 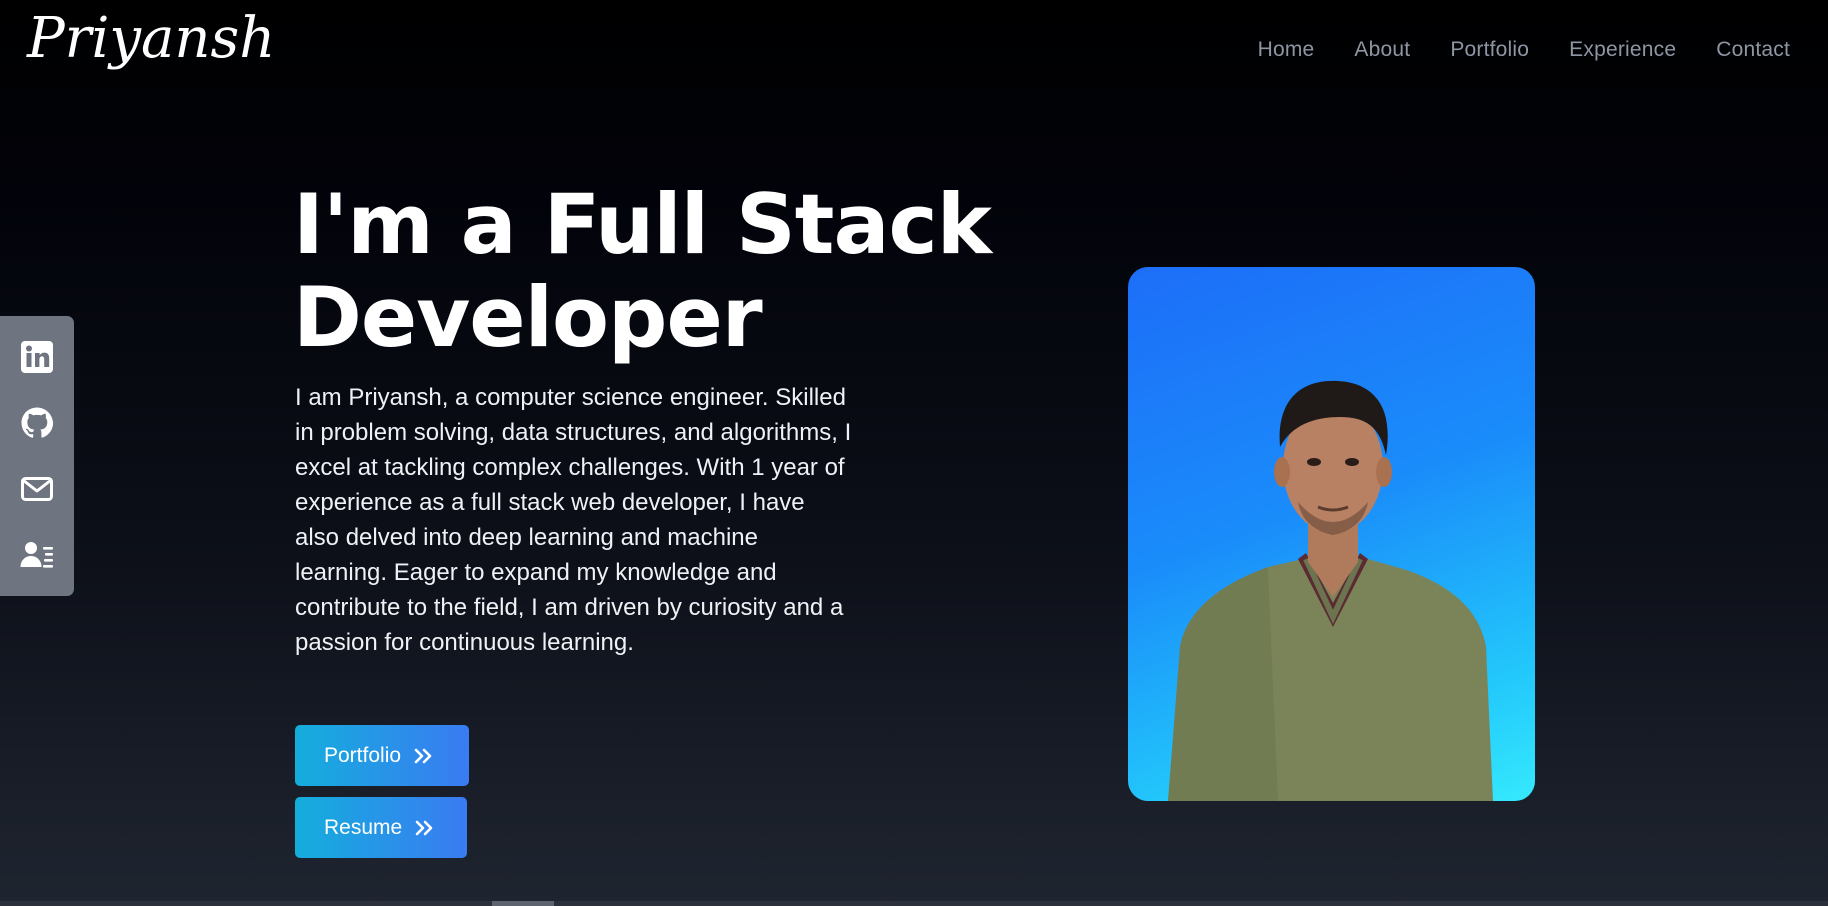 What do you see at coordinates (642, 224) in the screenshot?
I see `hero-headline-line1: I'm a Full Stack` at bounding box center [642, 224].